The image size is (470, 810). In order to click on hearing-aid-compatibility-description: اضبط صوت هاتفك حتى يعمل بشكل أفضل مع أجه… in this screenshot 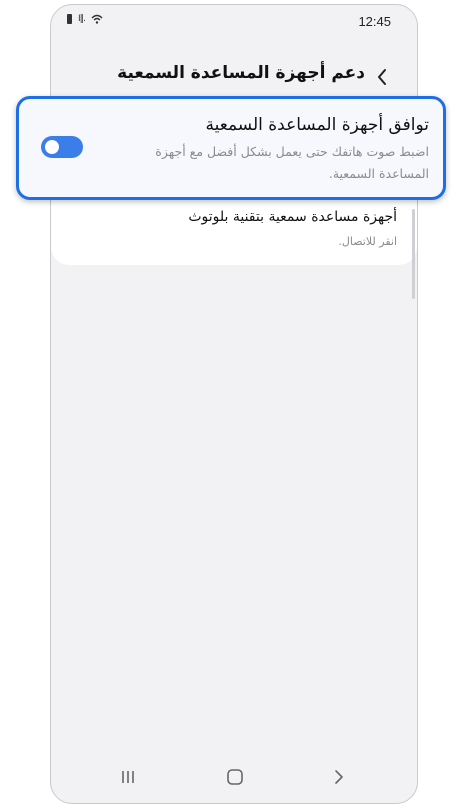, I will do `click(292, 162)`.